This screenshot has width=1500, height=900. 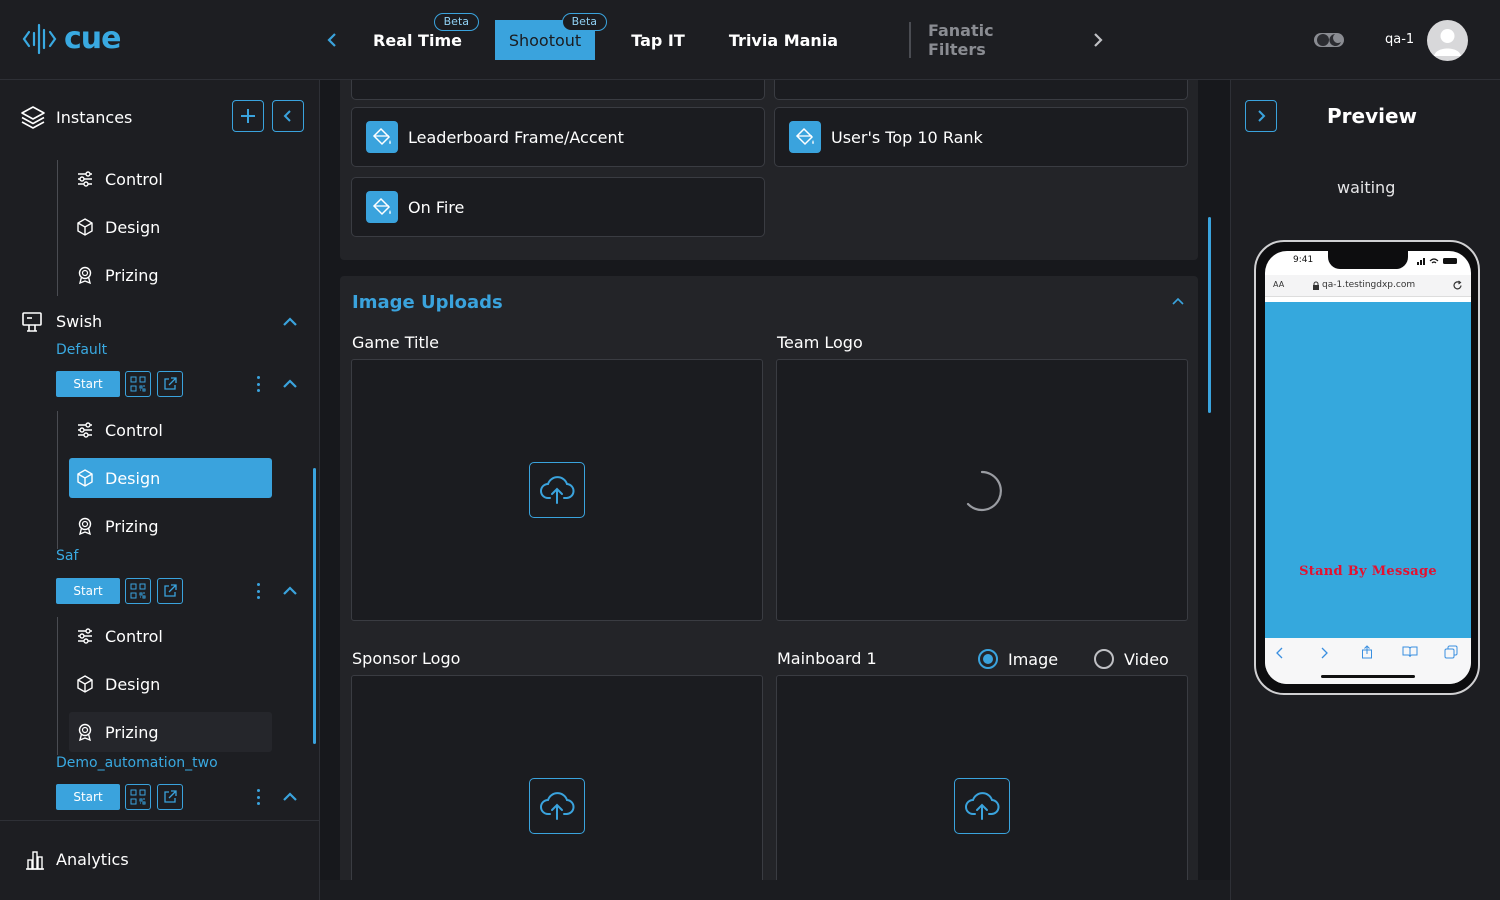 I want to click on add-instance-button, so click(x=248, y=116).